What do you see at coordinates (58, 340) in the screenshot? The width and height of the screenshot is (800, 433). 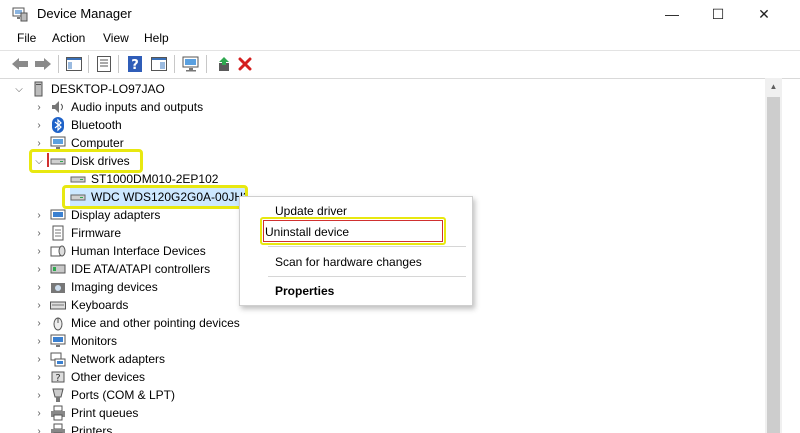 I see `monitor-icon` at bounding box center [58, 340].